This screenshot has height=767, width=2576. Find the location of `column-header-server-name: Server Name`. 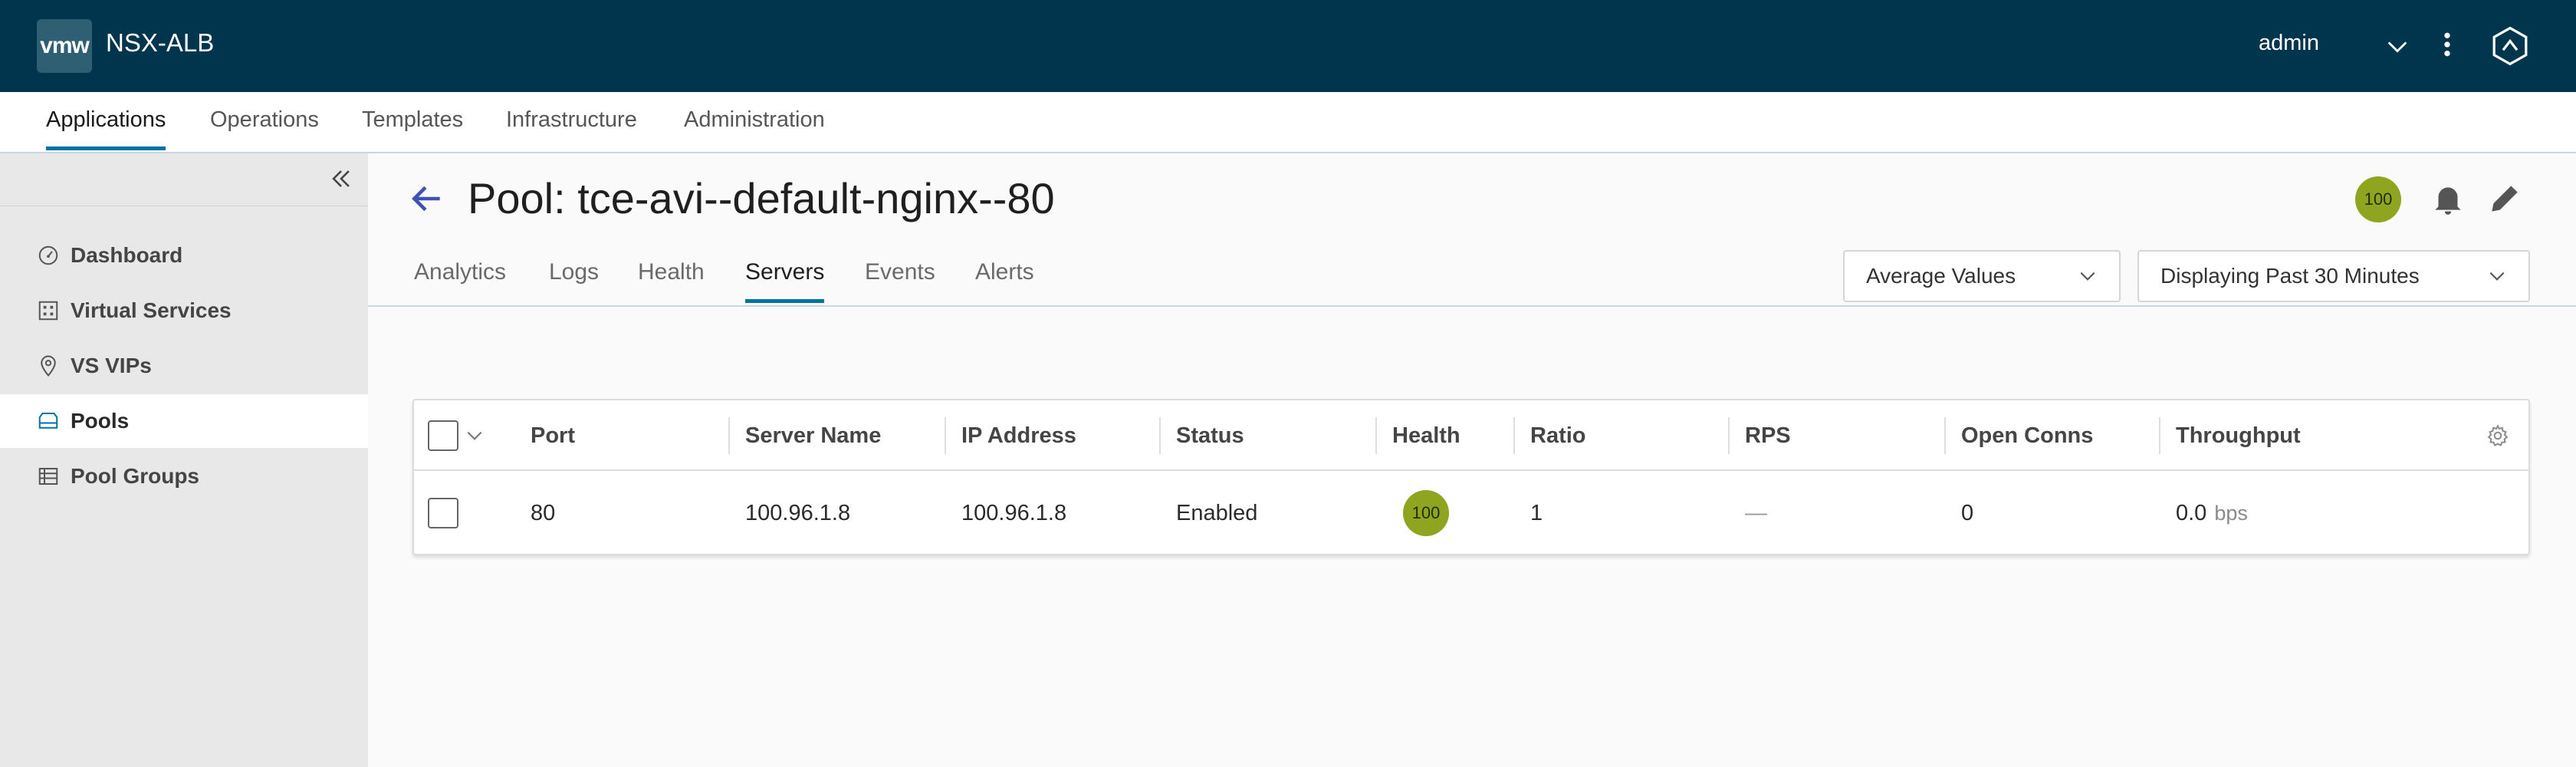

column-header-server-name: Server Name is located at coordinates (813, 435).